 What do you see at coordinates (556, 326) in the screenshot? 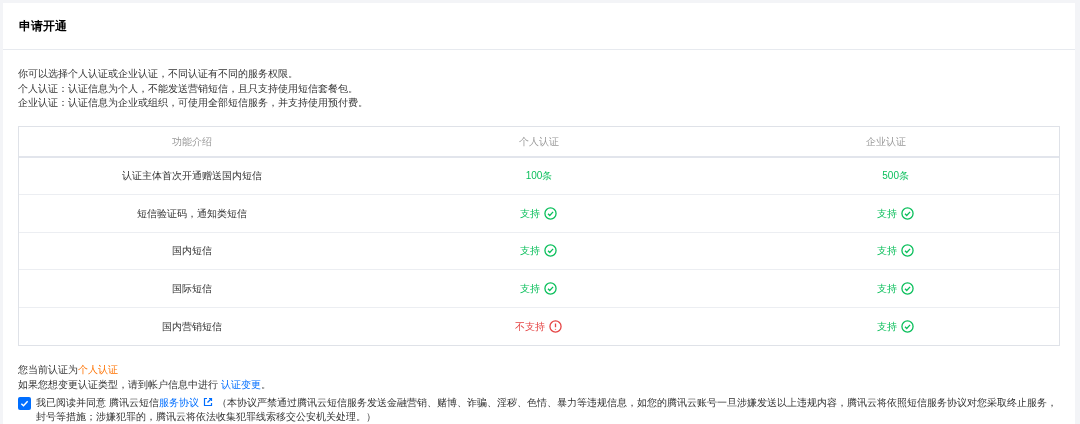
I see `warning-circle-icon` at bounding box center [556, 326].